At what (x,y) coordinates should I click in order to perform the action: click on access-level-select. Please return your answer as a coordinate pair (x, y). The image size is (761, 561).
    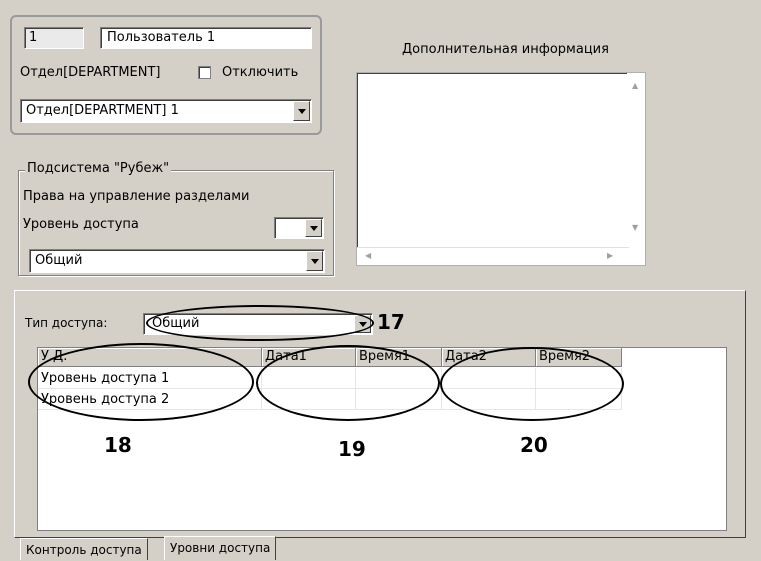
    Looking at the image, I should click on (299, 228).